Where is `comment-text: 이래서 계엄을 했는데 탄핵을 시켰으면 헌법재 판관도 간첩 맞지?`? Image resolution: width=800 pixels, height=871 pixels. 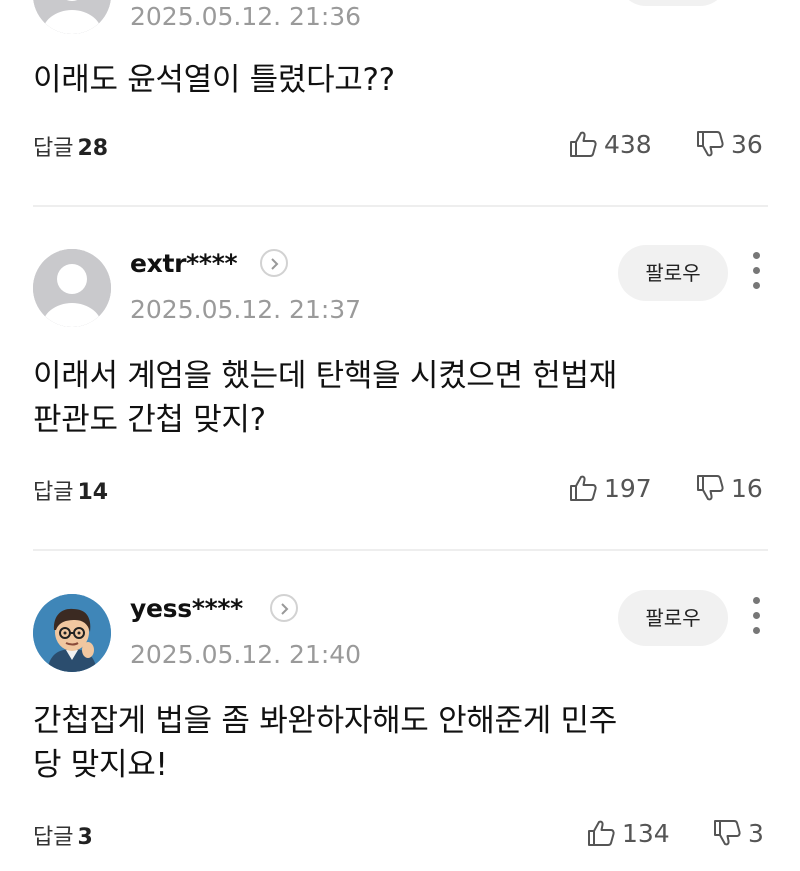 comment-text: 이래서 계엄을 했는데 탄핵을 시켰으면 헌법재 판관도 간첩 맞지? is located at coordinates (383, 398).